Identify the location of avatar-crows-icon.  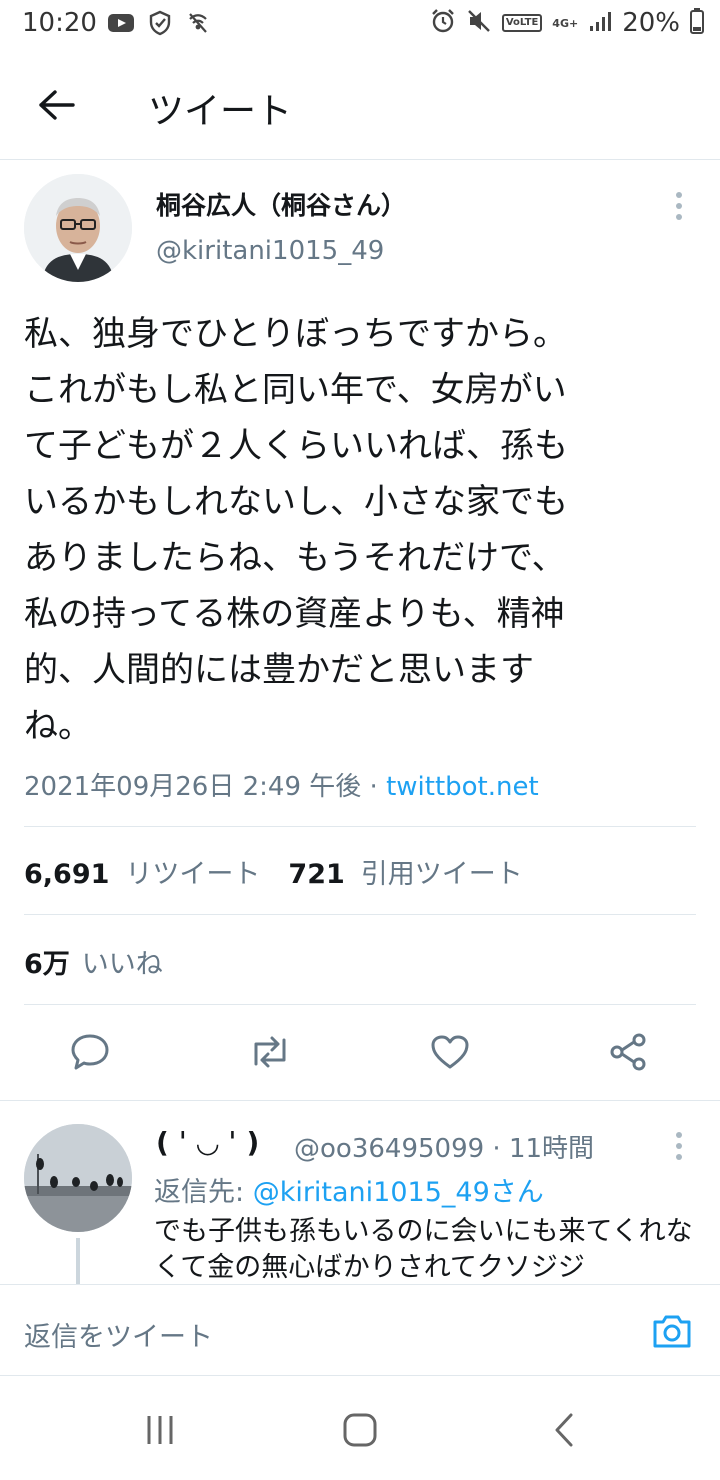
(78, 1178).